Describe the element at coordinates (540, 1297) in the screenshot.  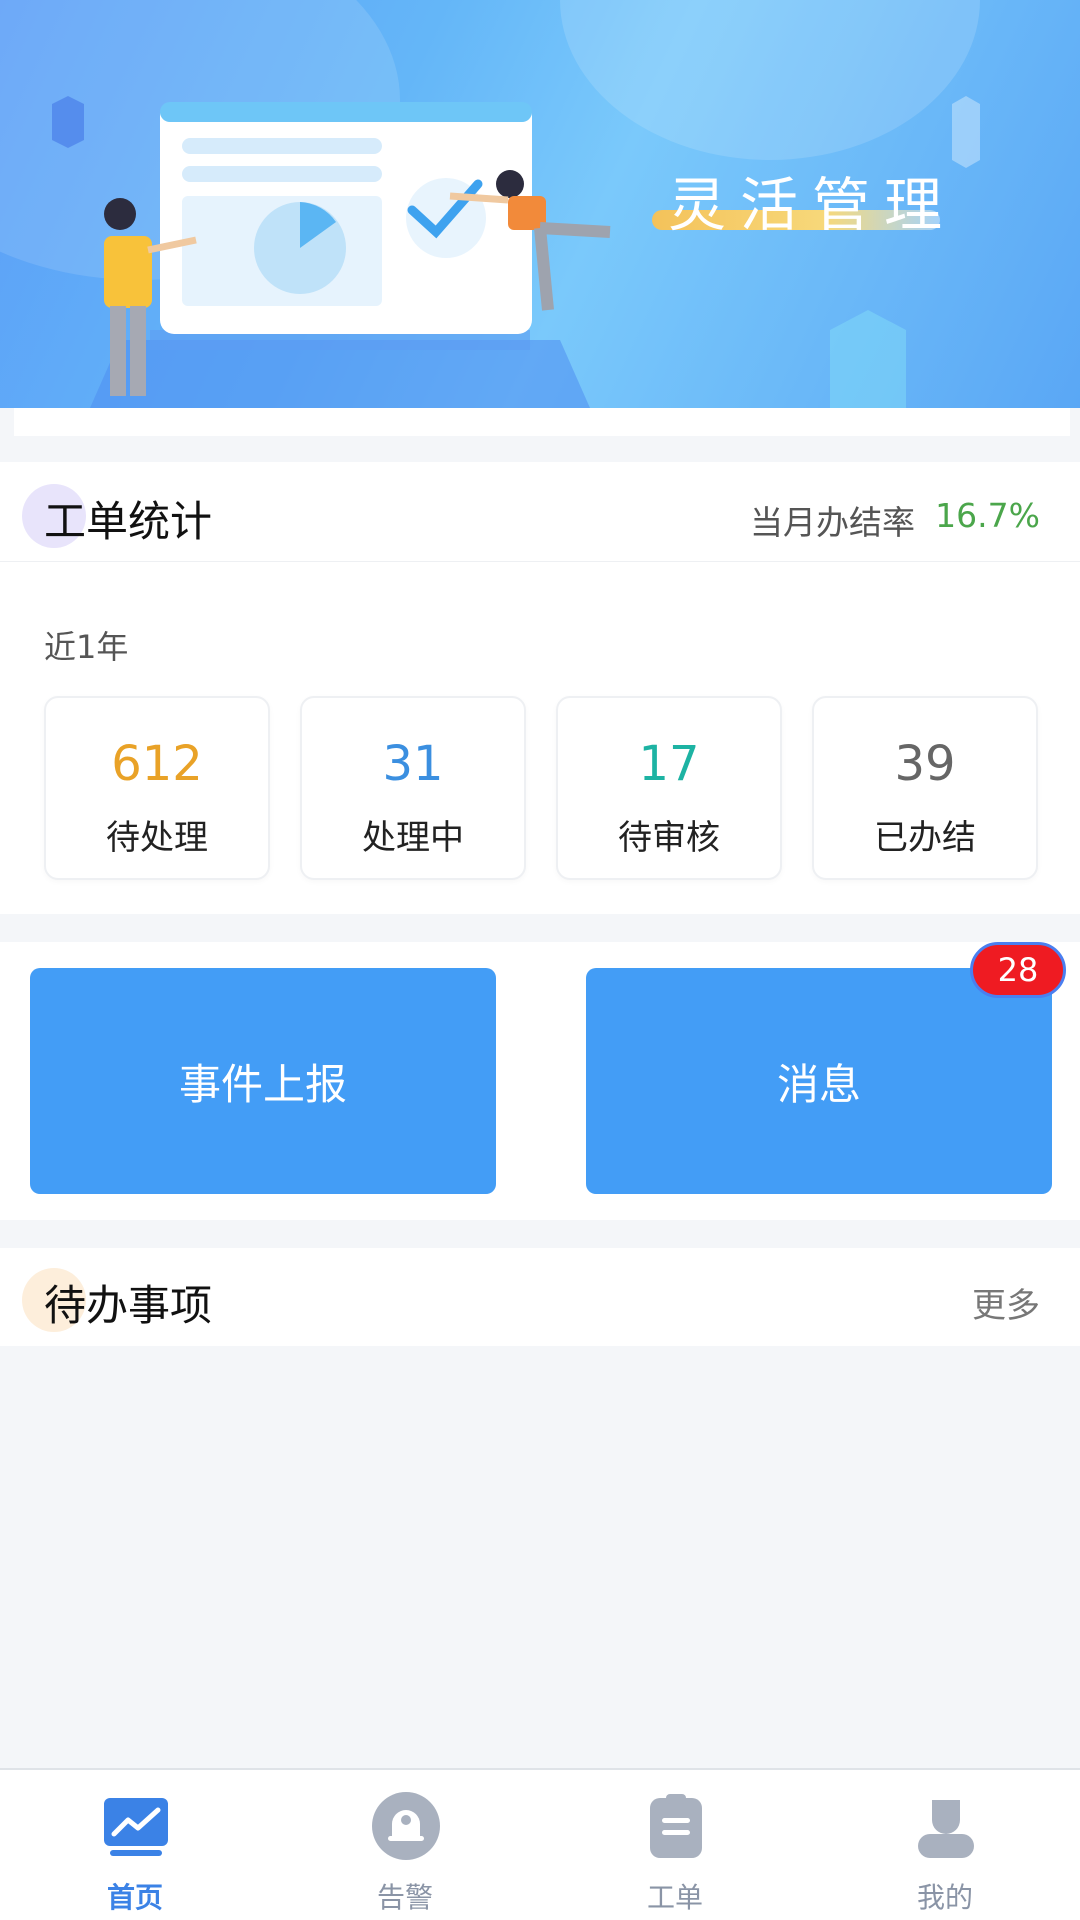
I see `todo-header: 待办事项 更多` at that location.